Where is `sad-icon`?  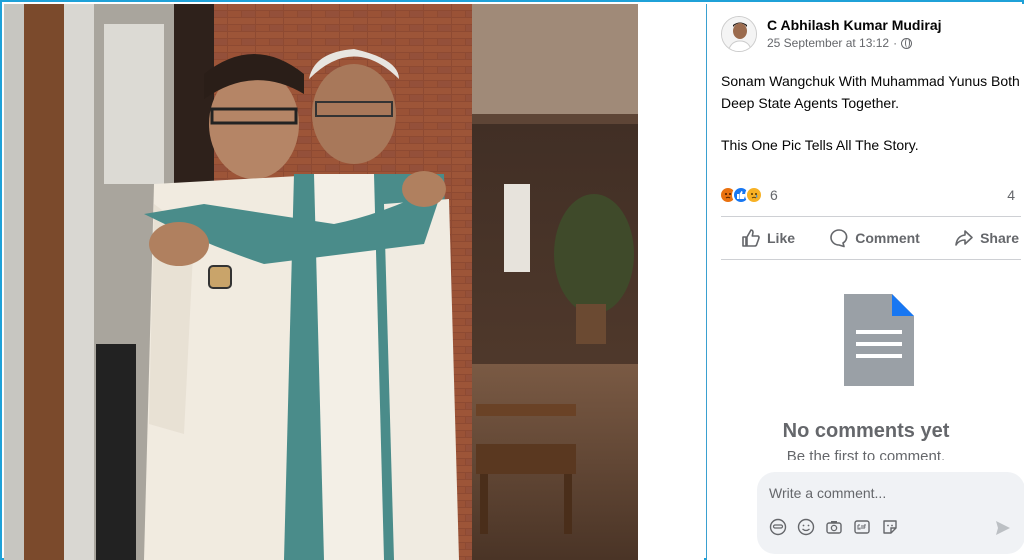 sad-icon is located at coordinates (754, 195).